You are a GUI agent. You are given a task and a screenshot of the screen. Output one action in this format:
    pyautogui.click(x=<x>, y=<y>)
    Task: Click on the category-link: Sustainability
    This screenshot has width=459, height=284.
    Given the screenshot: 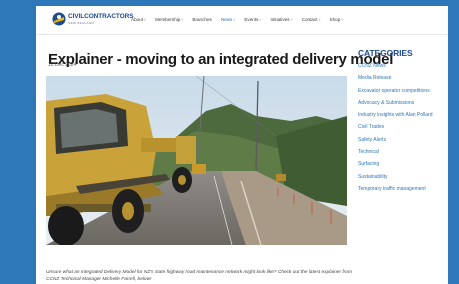 What is the action you would take?
    pyautogui.click(x=403, y=177)
    